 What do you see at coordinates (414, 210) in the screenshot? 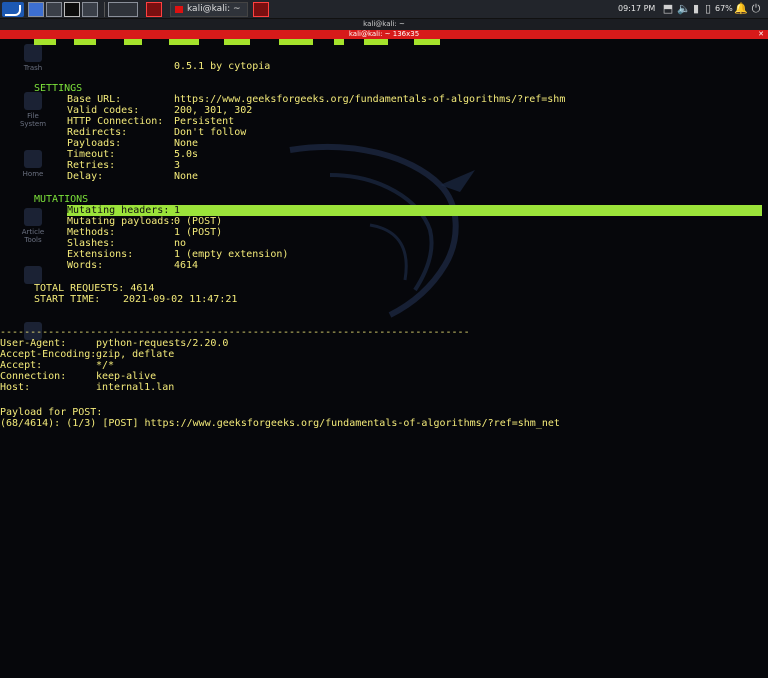
I see `mutation-row-highlighted` at bounding box center [414, 210].